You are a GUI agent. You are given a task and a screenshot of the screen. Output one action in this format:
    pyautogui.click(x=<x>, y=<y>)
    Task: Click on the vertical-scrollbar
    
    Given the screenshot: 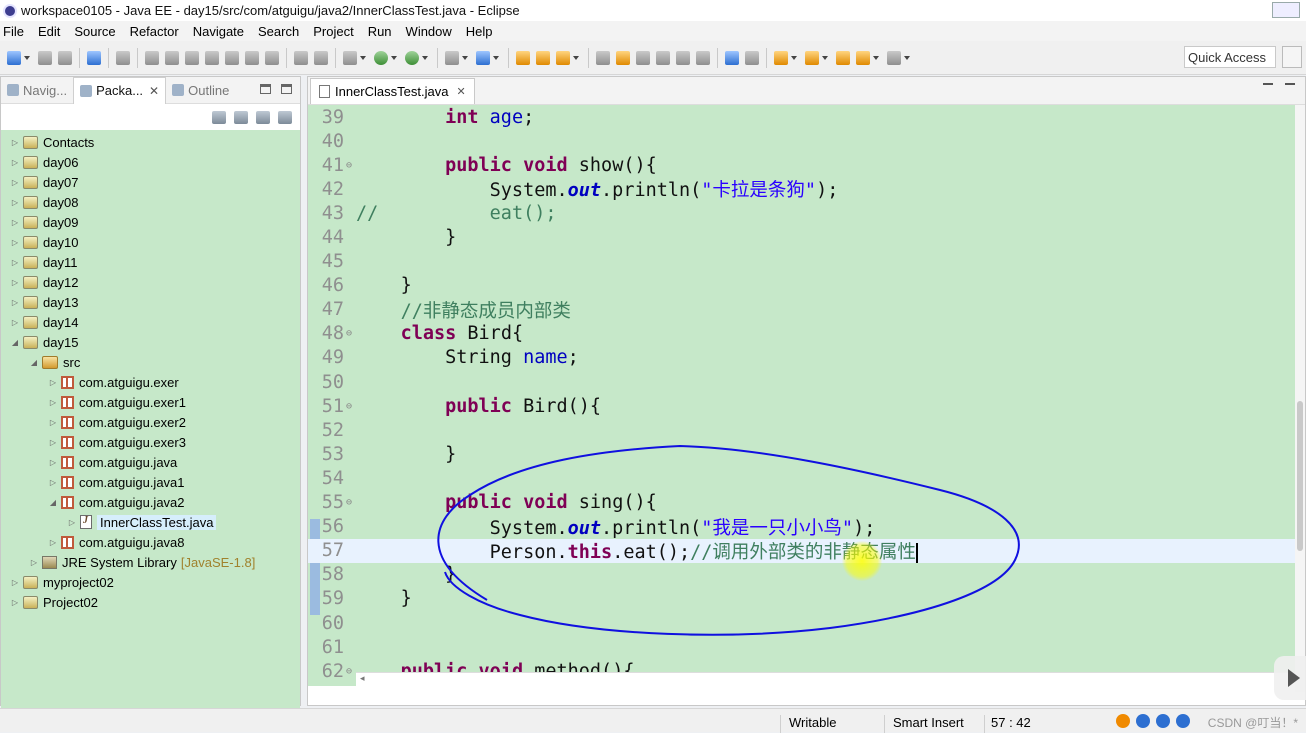 What is the action you would take?
    pyautogui.click(x=1300, y=398)
    